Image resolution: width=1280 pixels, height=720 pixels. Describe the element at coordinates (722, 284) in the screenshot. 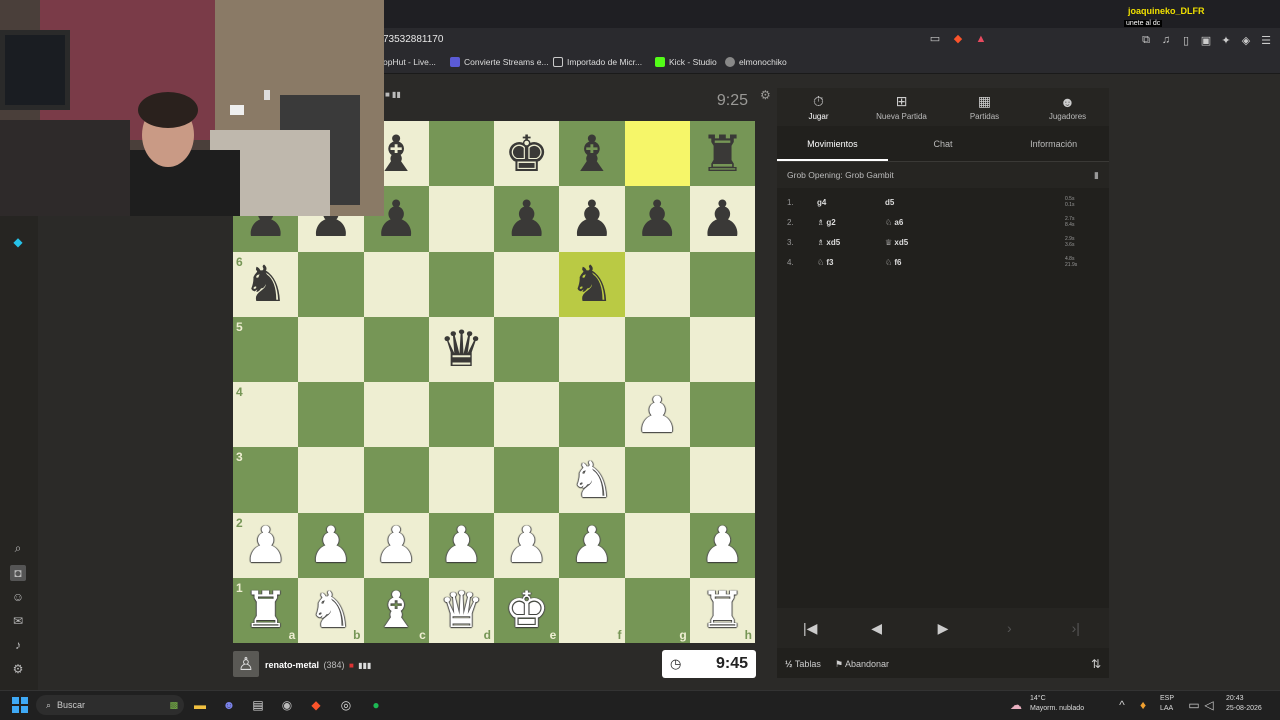

I see `square-h6` at that location.